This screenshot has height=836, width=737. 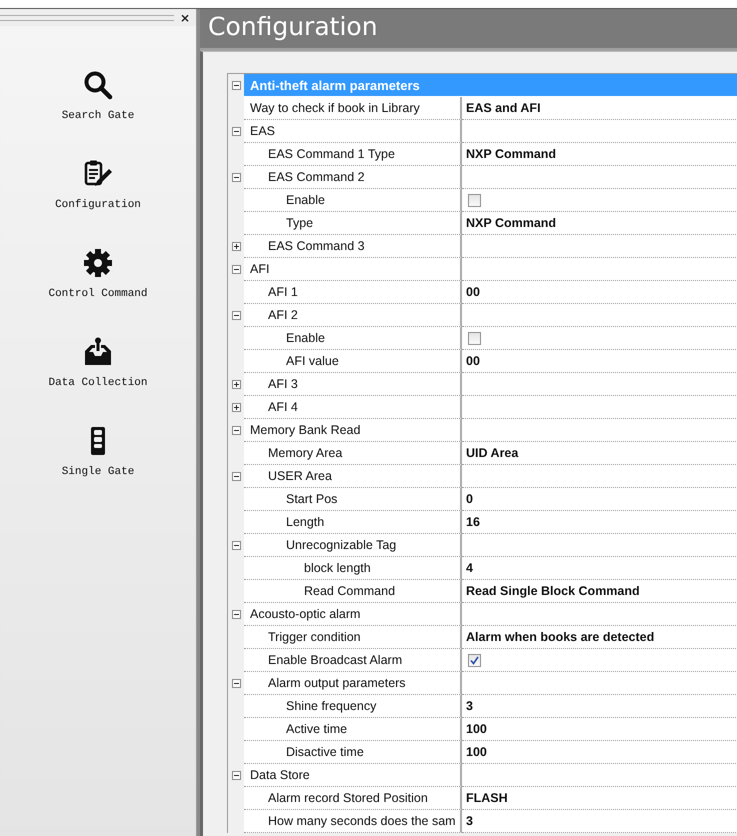 What do you see at coordinates (263, 131) in the screenshot?
I see `property-name: EAS` at bounding box center [263, 131].